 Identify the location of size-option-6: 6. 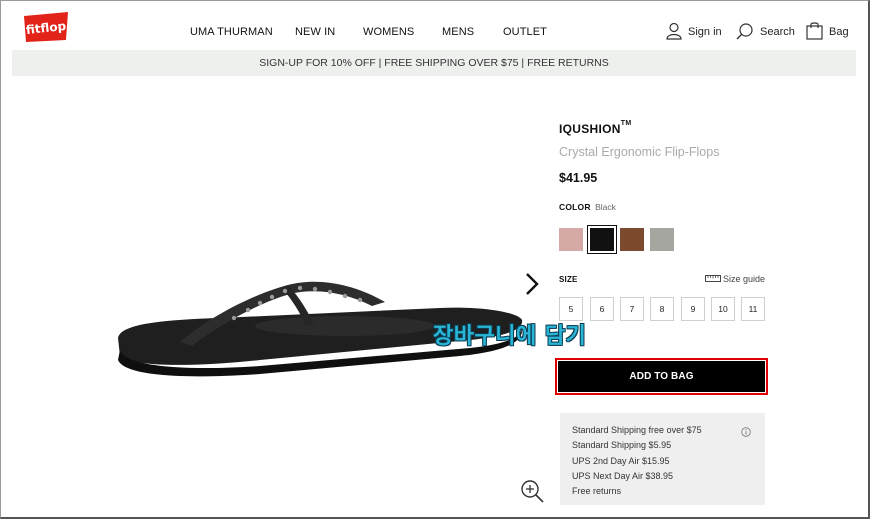
(602, 309).